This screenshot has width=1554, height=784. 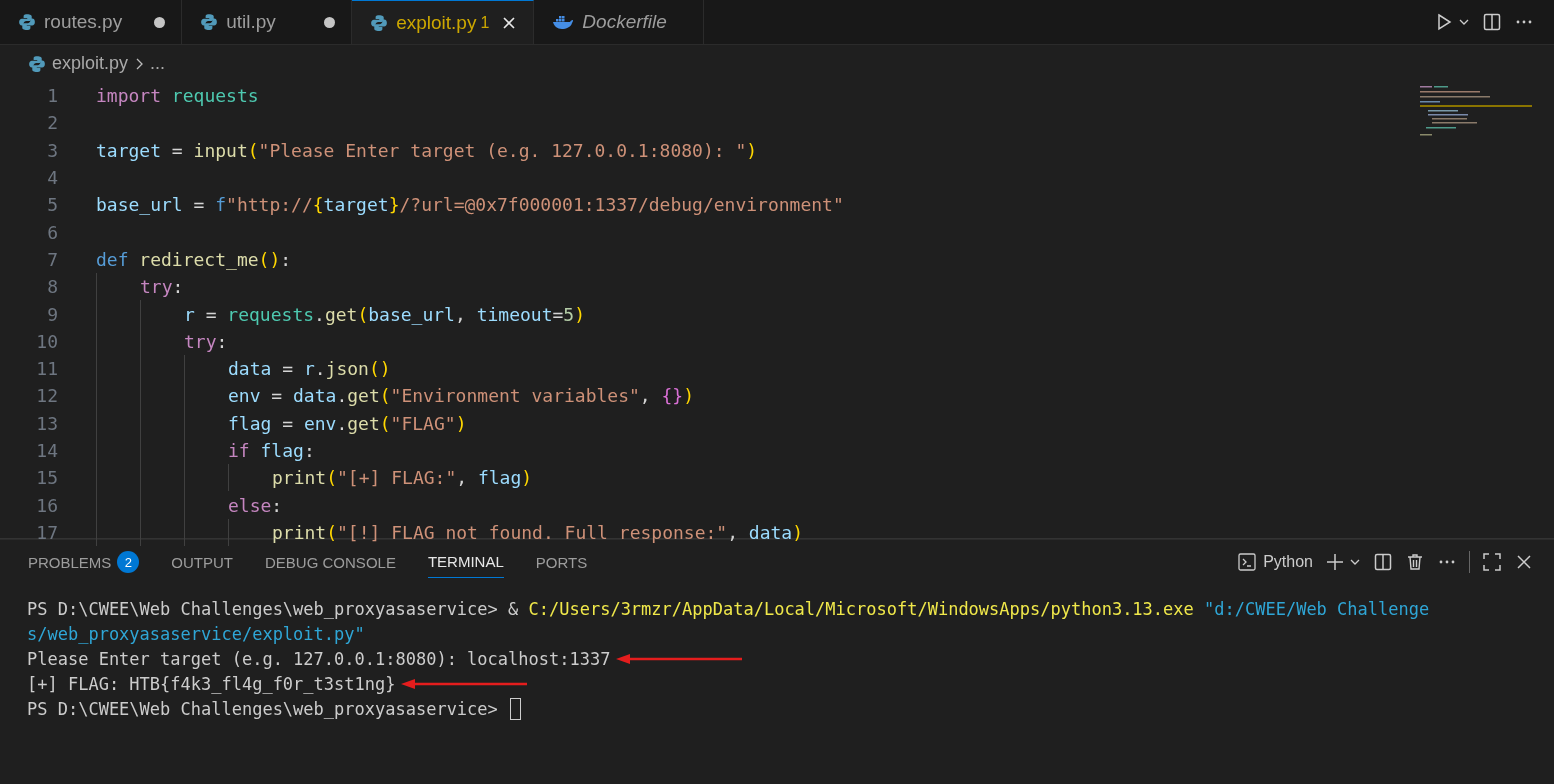 What do you see at coordinates (485, 22) in the screenshot?
I see `problem-count: 1` at bounding box center [485, 22].